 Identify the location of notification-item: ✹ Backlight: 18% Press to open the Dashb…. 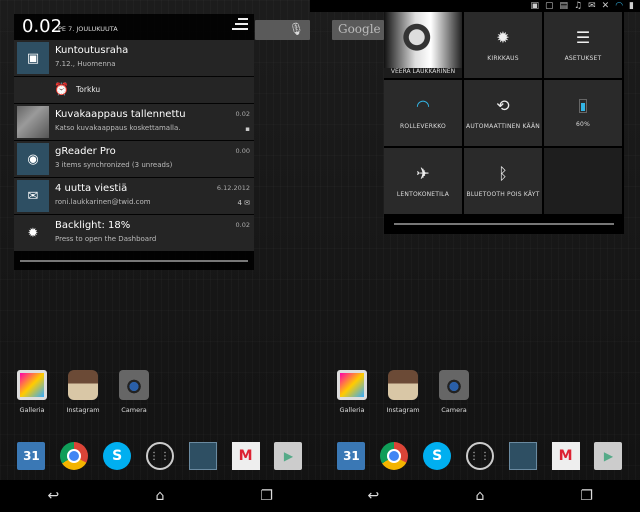
(134, 233).